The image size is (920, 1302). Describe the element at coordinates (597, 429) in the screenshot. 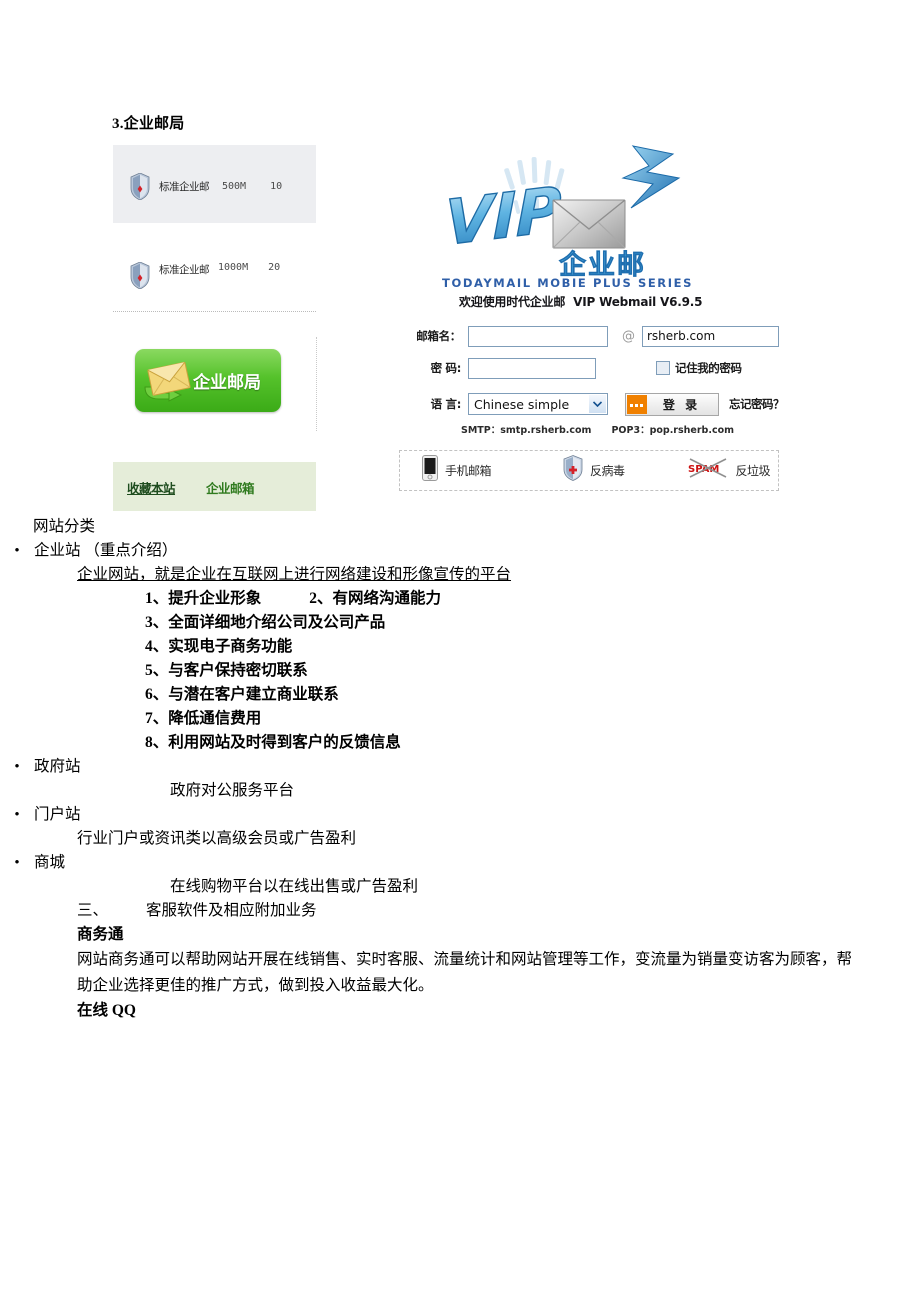

I see `server-info: SMTP：smtp.rsherb.com POP3：pop.rsherb.com` at that location.